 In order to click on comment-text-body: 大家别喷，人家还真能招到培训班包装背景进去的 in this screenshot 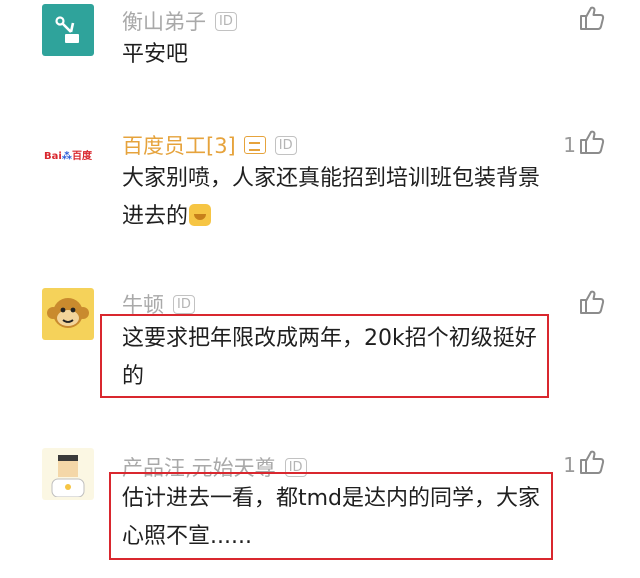, I will do `click(331, 197)`.